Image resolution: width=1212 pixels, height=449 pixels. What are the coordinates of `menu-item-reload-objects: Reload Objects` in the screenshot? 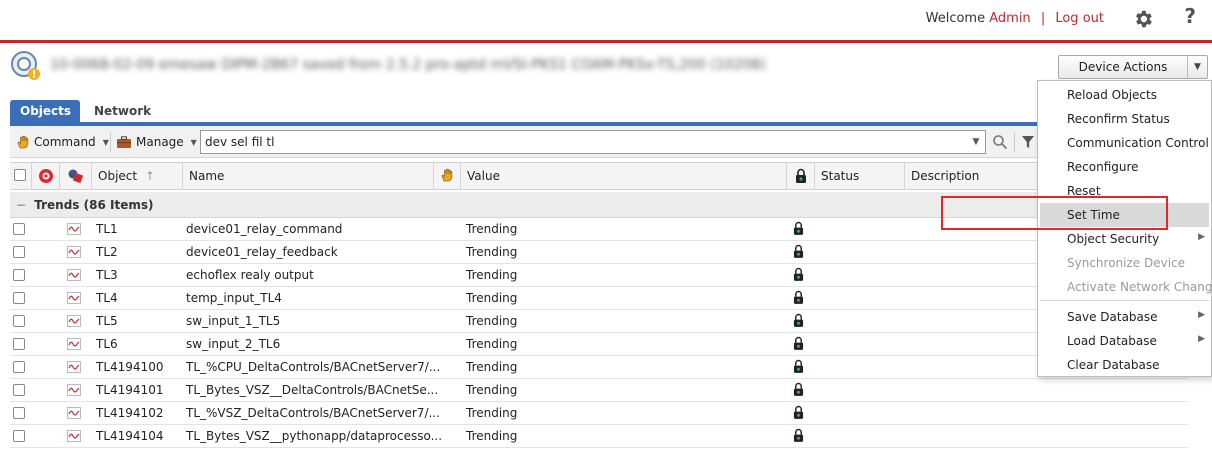 It's located at (1124, 95).